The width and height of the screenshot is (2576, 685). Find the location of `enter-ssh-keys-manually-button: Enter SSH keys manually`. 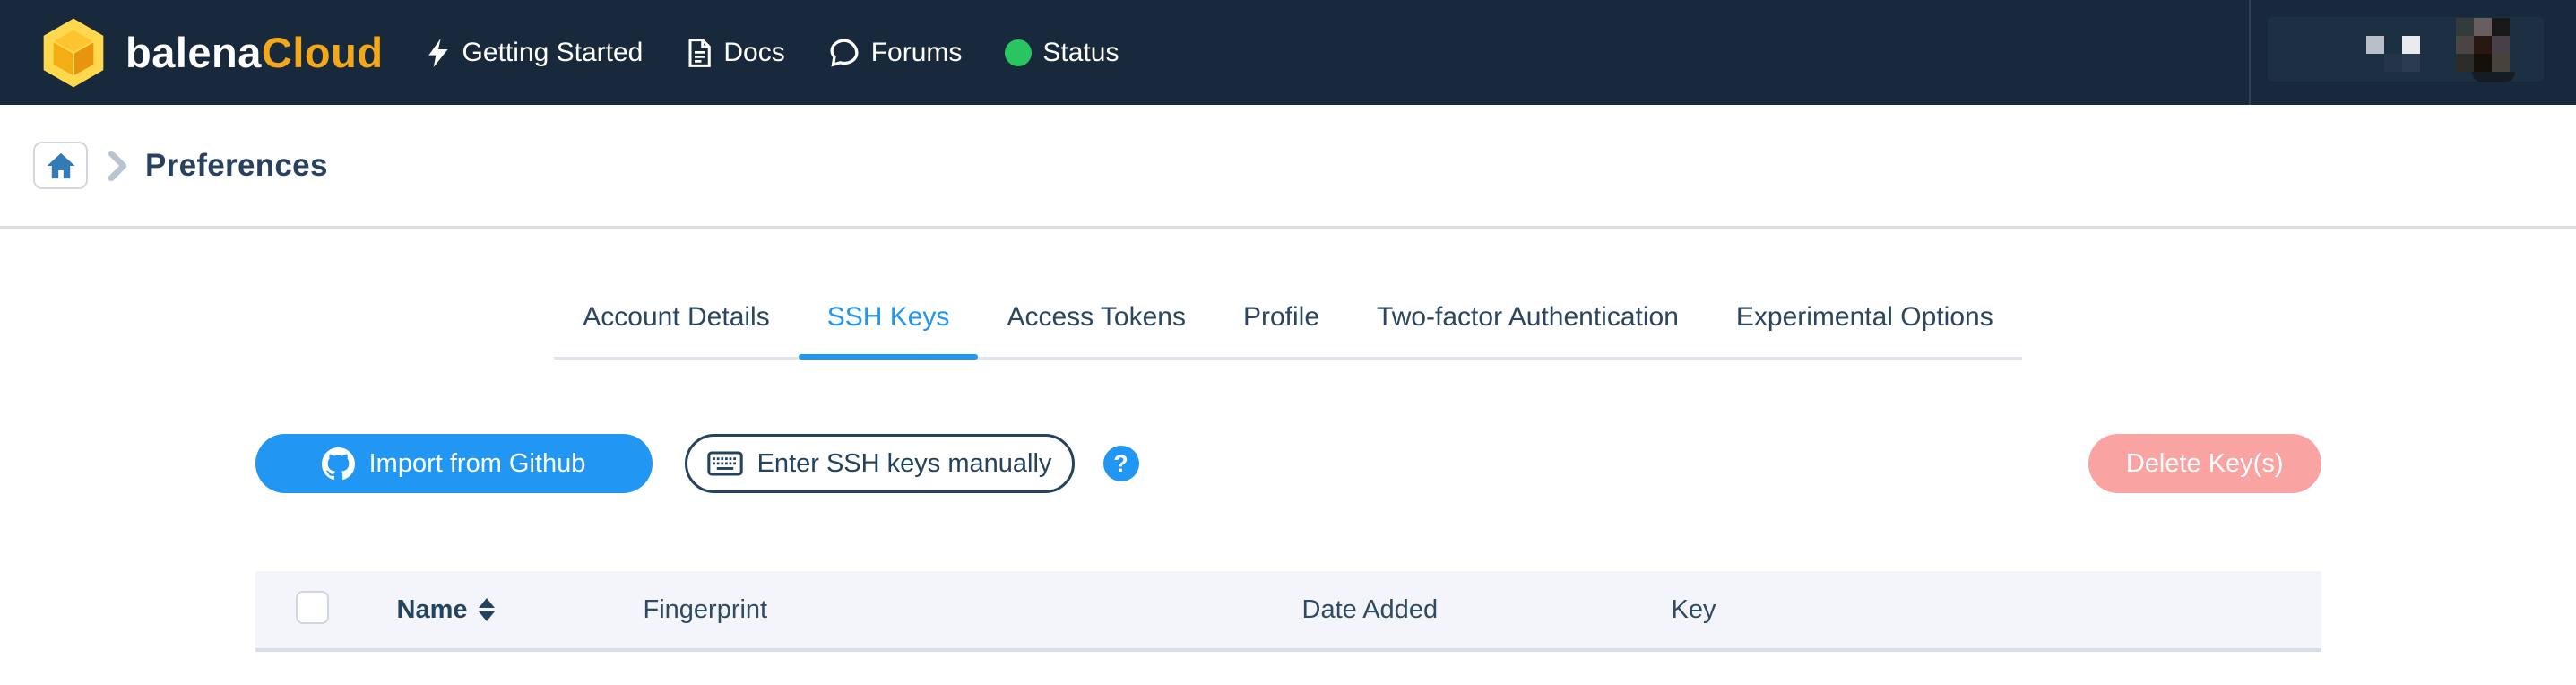

enter-ssh-keys-manually-button: Enter SSH keys manually is located at coordinates (879, 463).